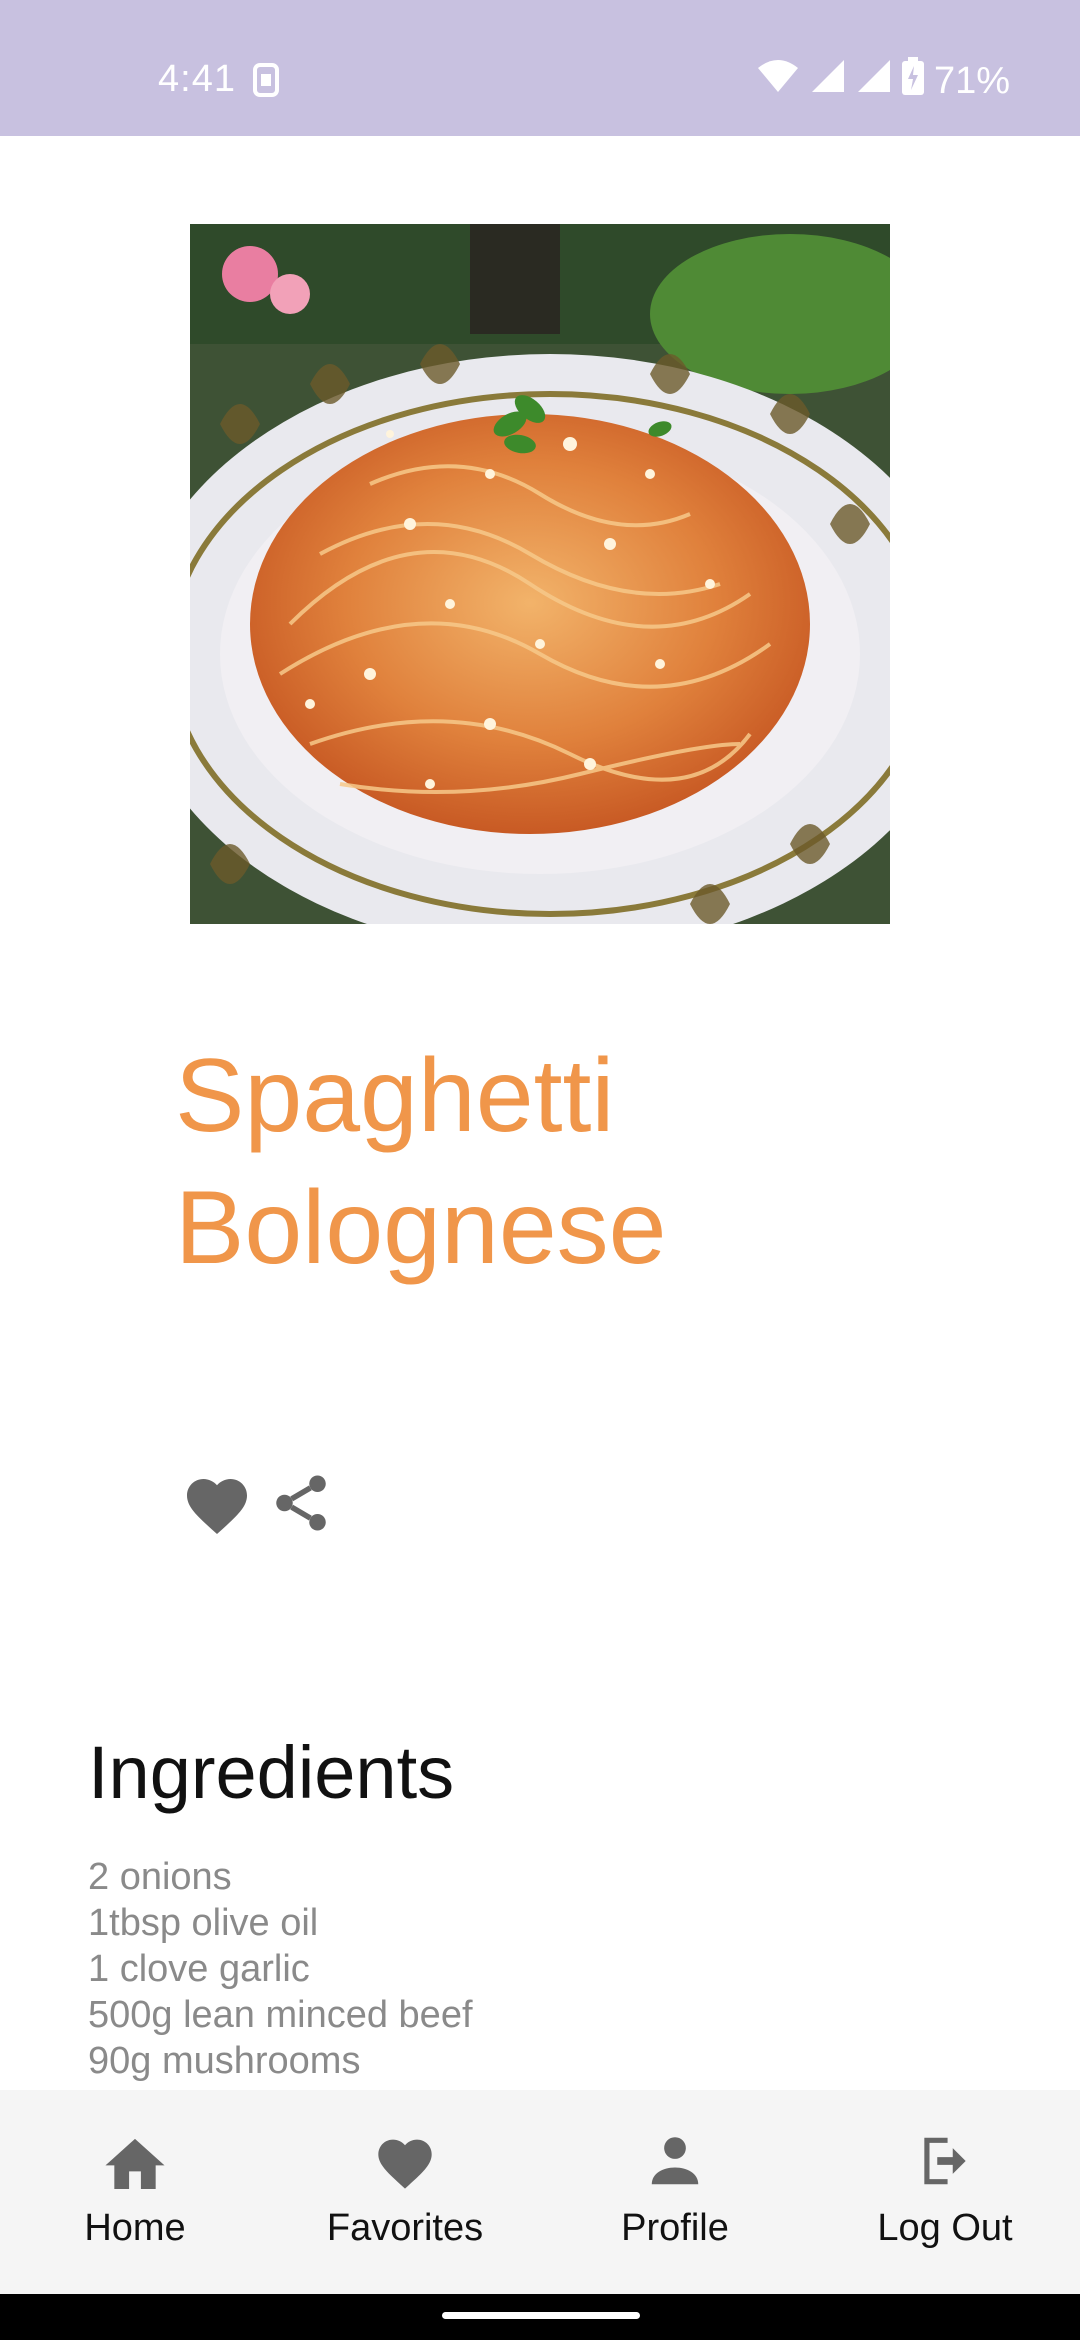  I want to click on status-icons: 71%, so click(883, 81).